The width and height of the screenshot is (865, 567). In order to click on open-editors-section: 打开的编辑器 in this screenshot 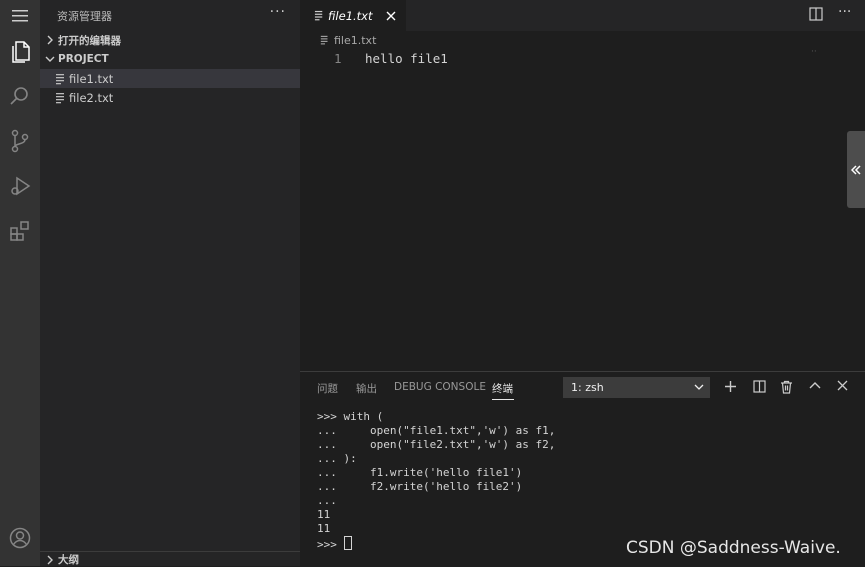, I will do `click(170, 40)`.